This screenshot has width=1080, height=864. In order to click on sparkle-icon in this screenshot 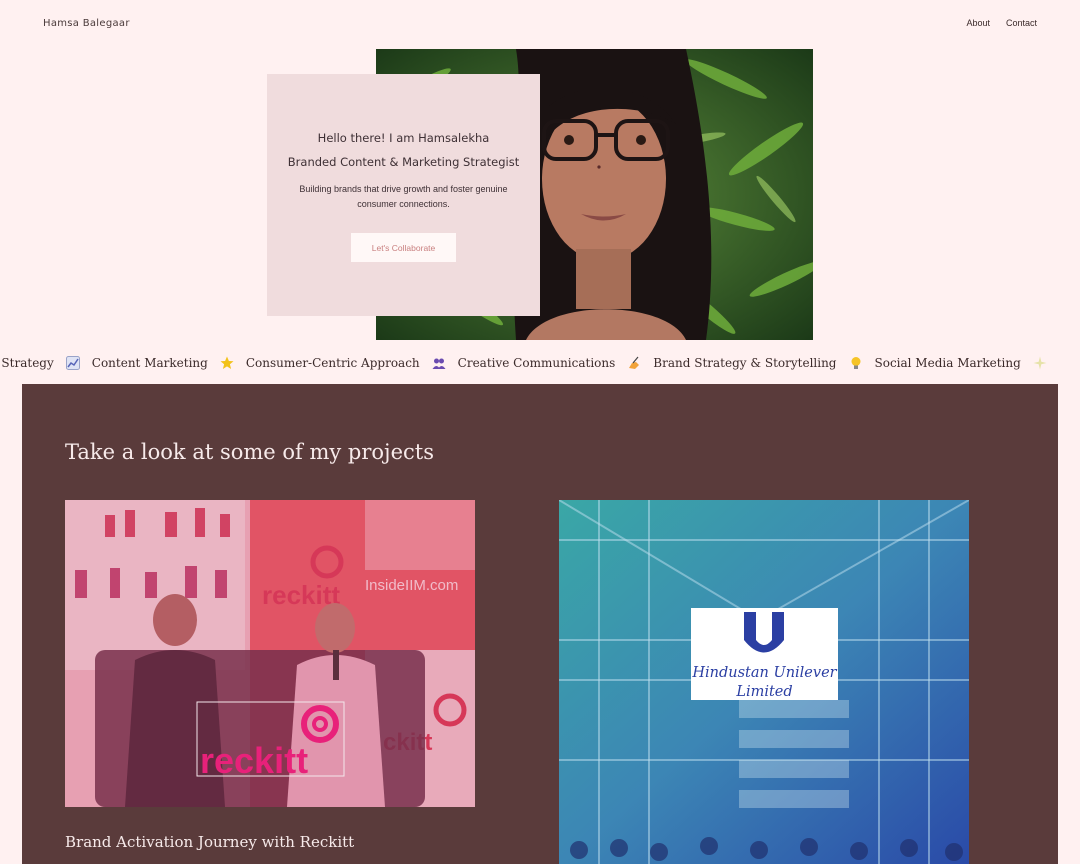, I will do `click(1040, 363)`.